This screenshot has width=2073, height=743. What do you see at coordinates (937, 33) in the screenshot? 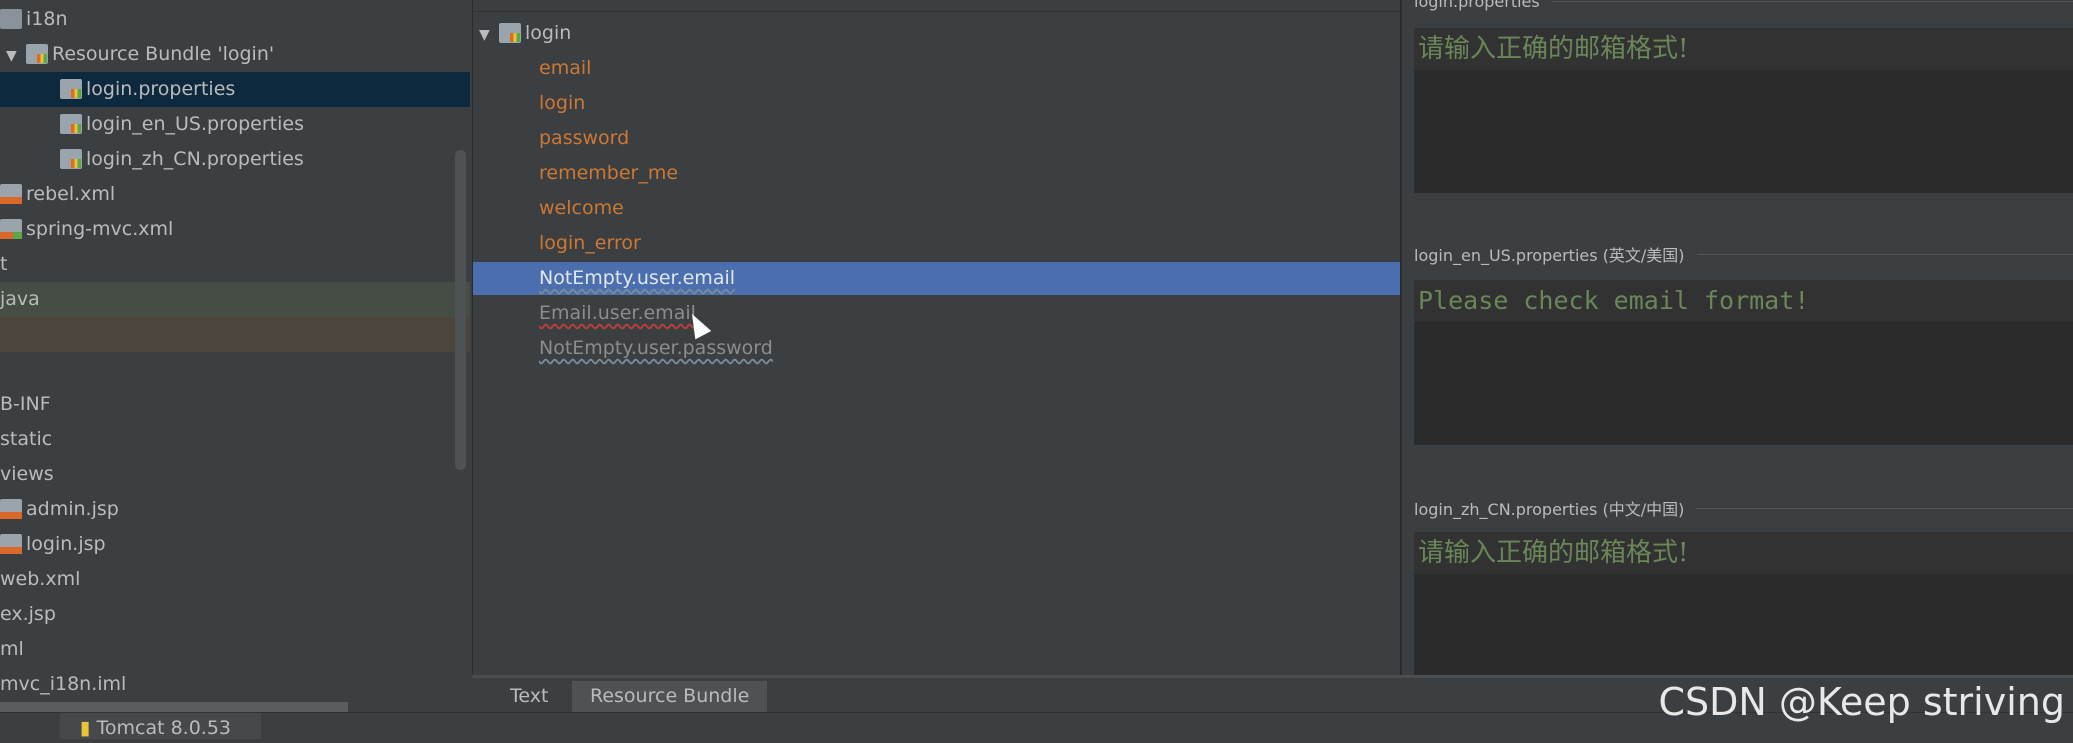
I see `bundle-root-node: ▼ login` at bounding box center [937, 33].